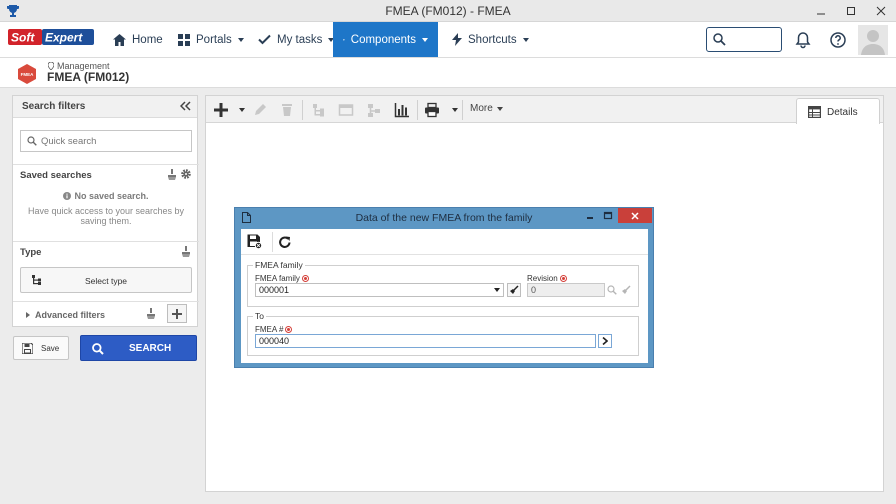  I want to click on chart-icon, so click(402, 110).